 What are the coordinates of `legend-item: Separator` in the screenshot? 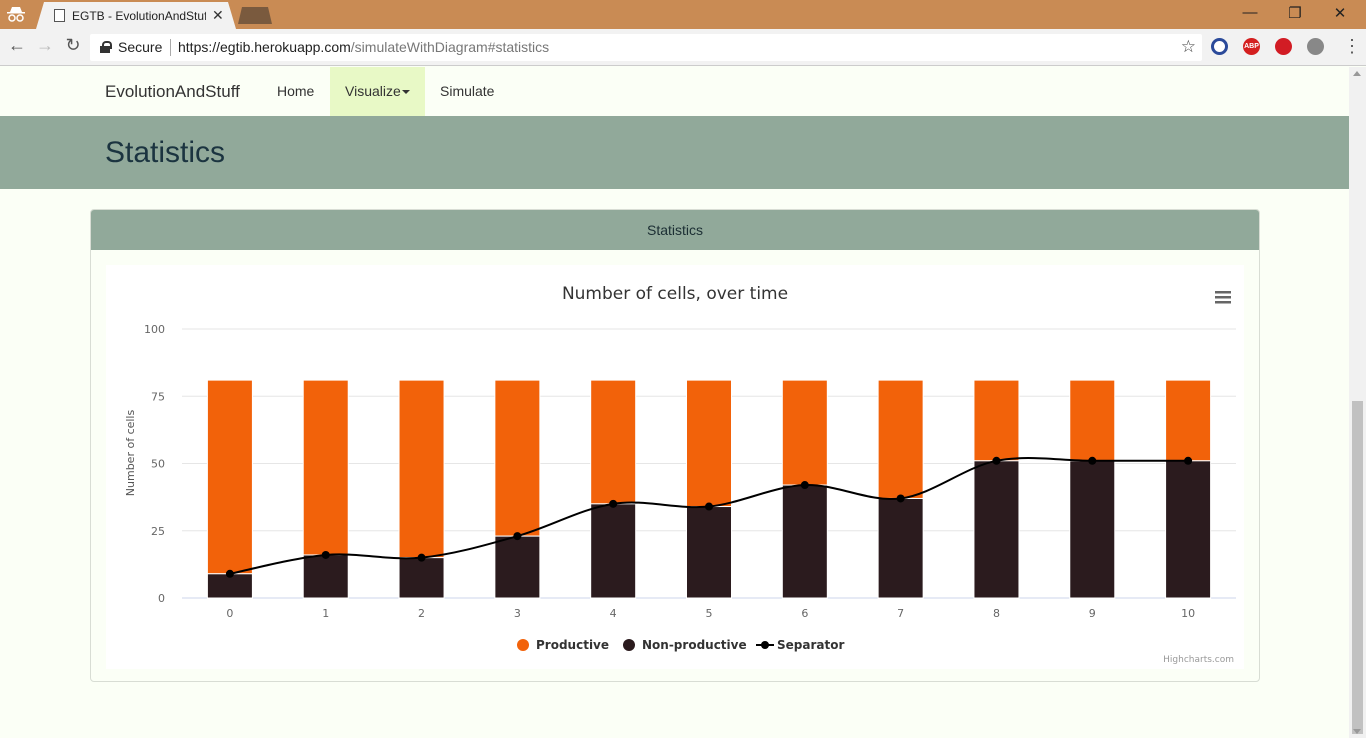 It's located at (800, 645).